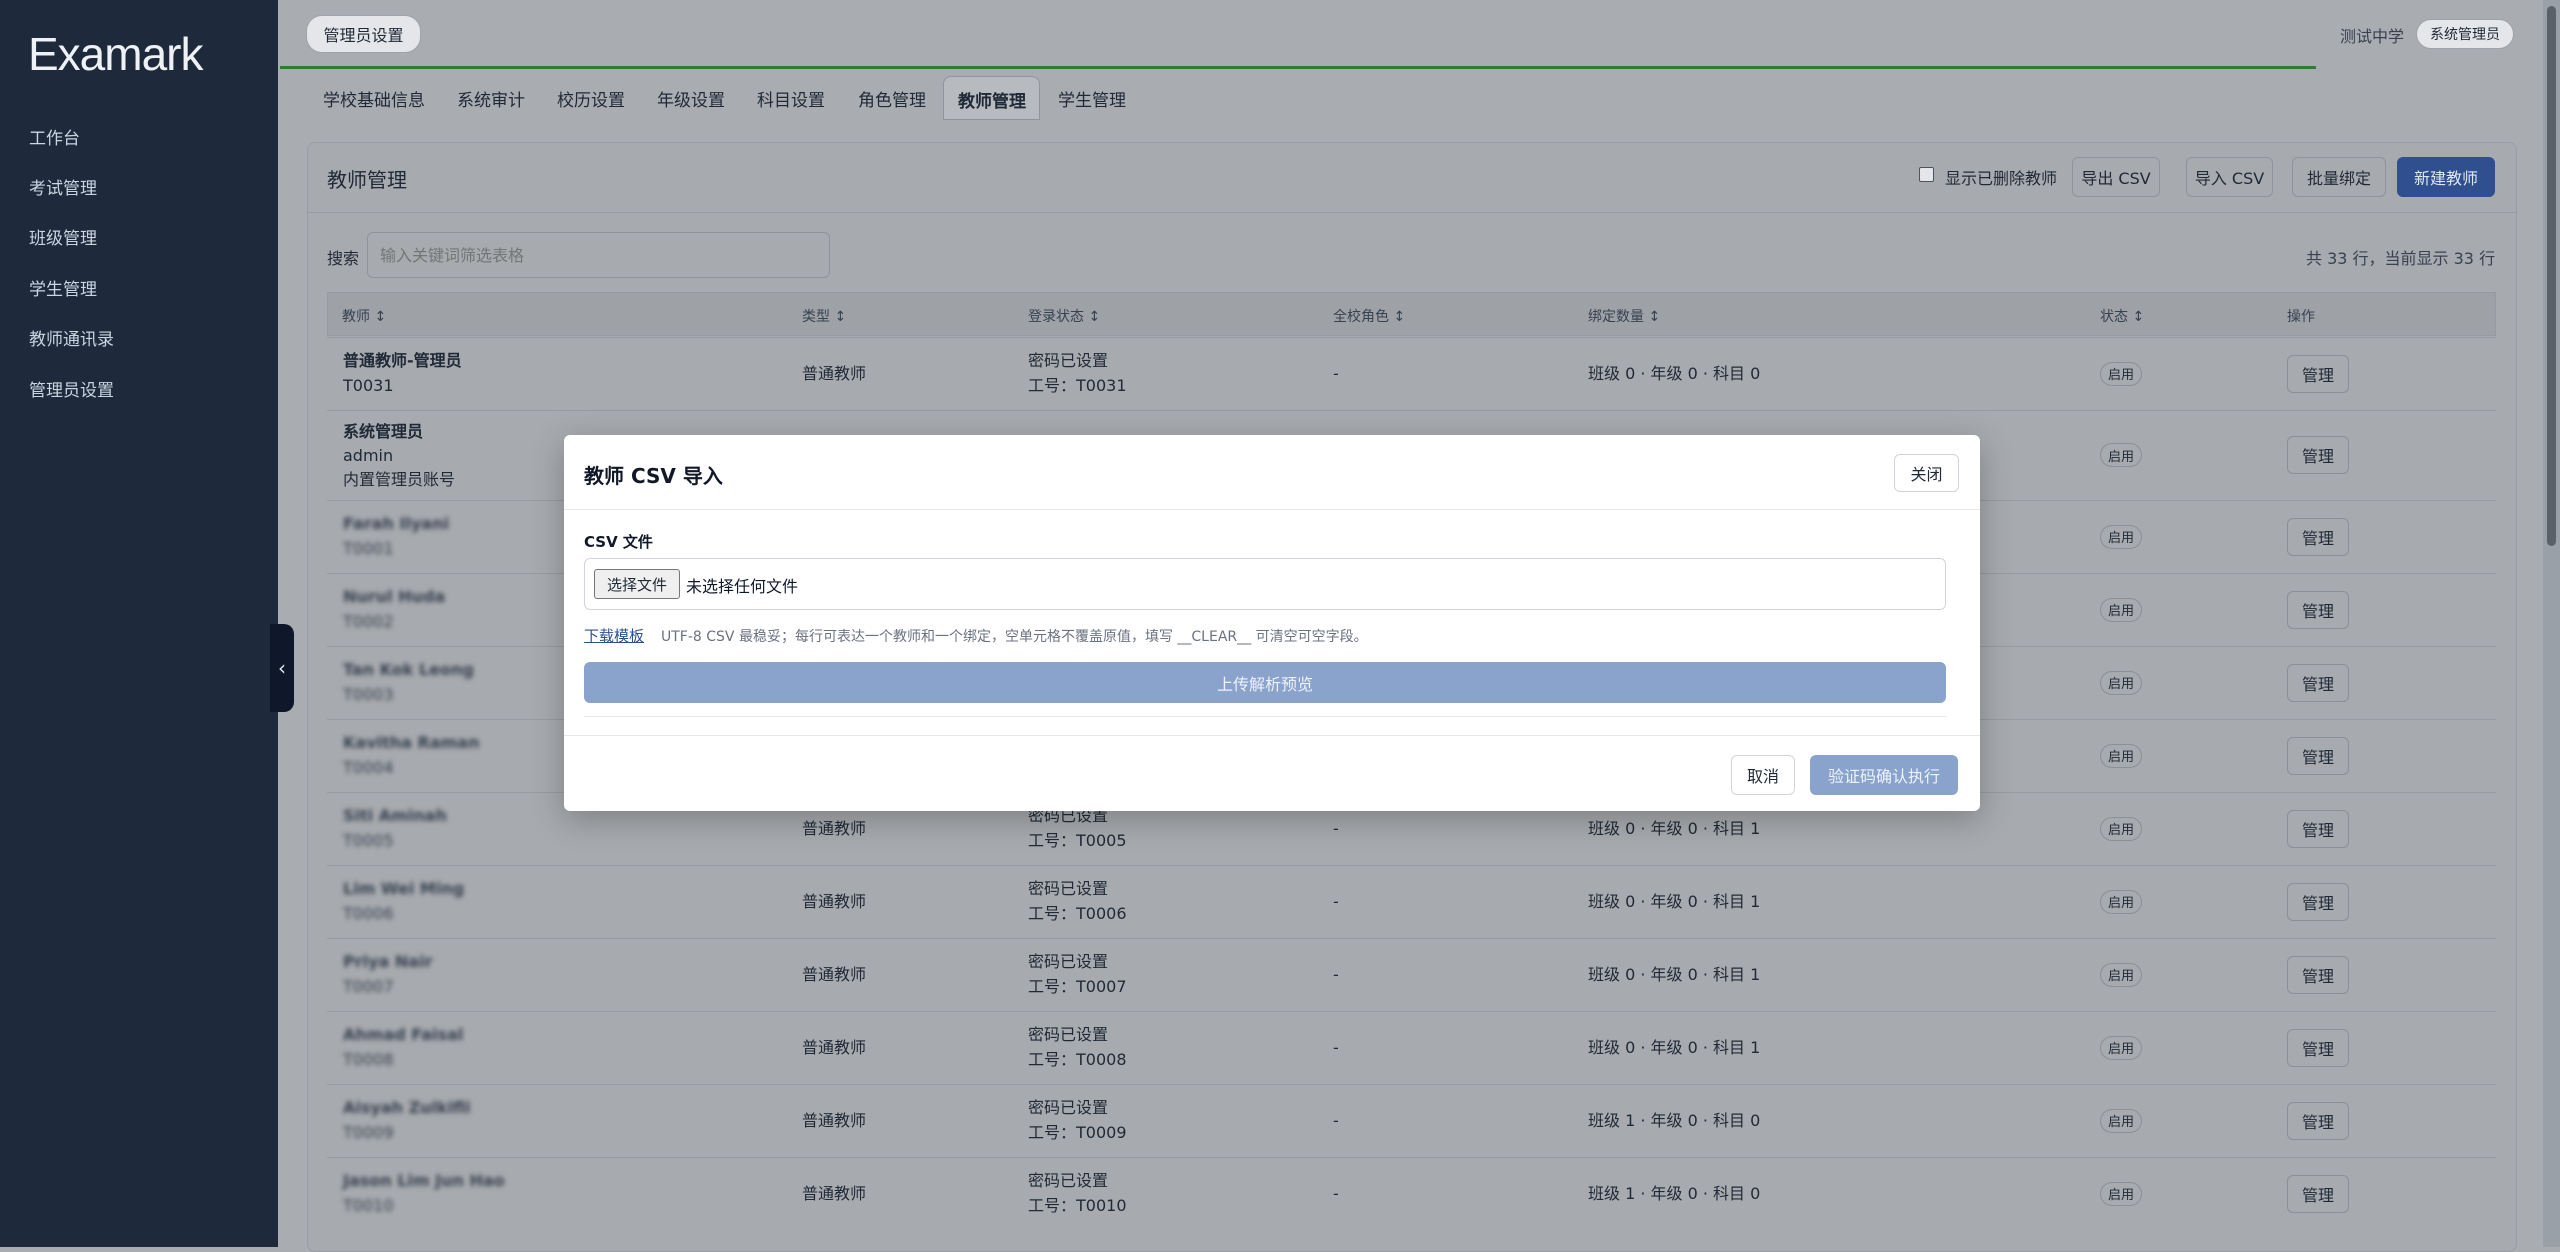 This screenshot has height=1252, width=2560. I want to click on col-action-header: 操作, so click(2301, 317).